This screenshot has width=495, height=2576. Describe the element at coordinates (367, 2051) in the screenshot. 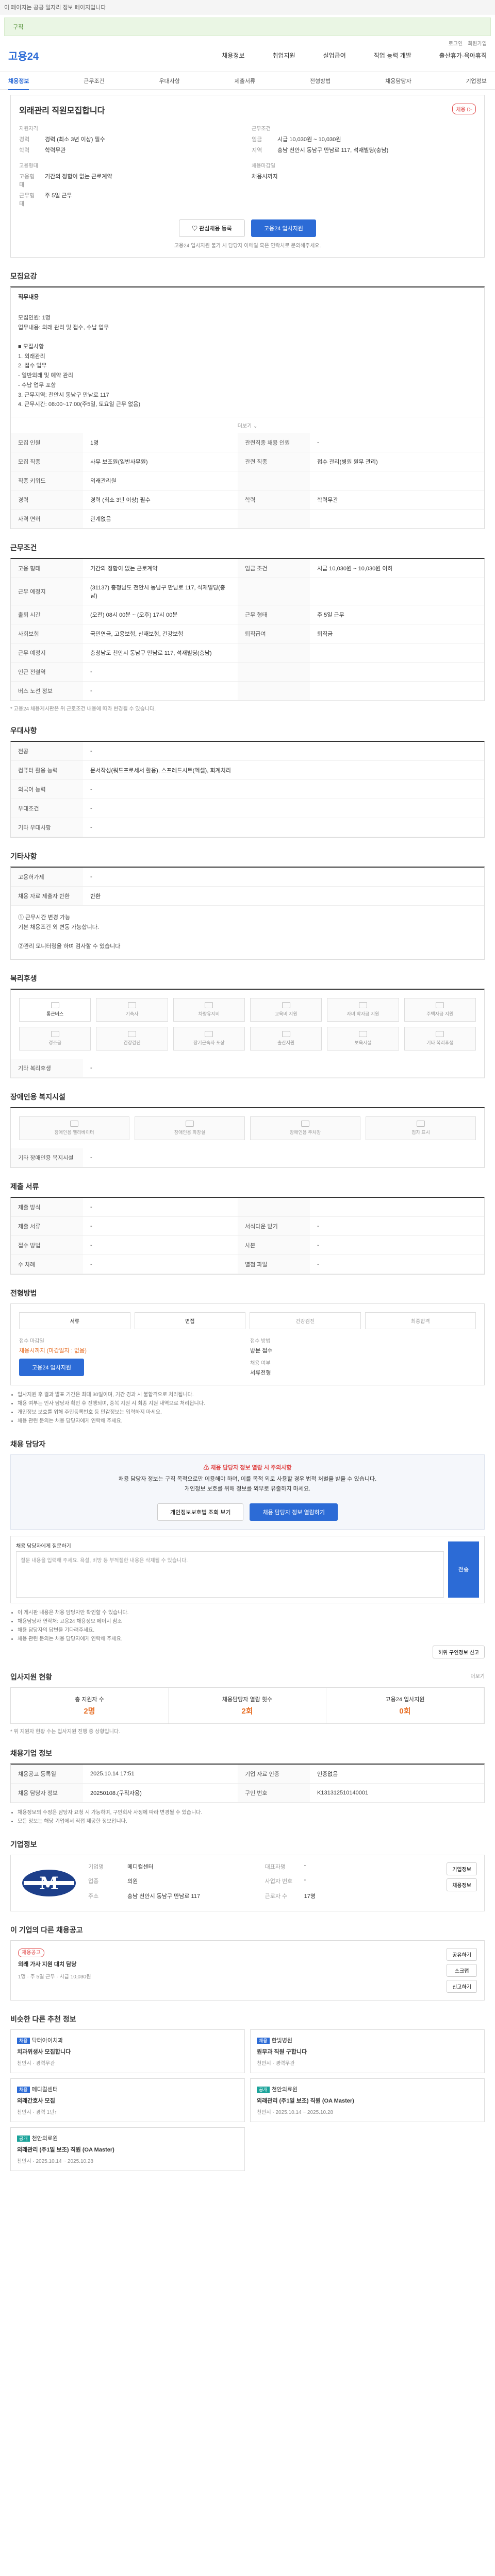

I see `similar-job-card: 채용 한빛병원 원무과 직원 구합니다 천안시 · 경력무관` at that location.